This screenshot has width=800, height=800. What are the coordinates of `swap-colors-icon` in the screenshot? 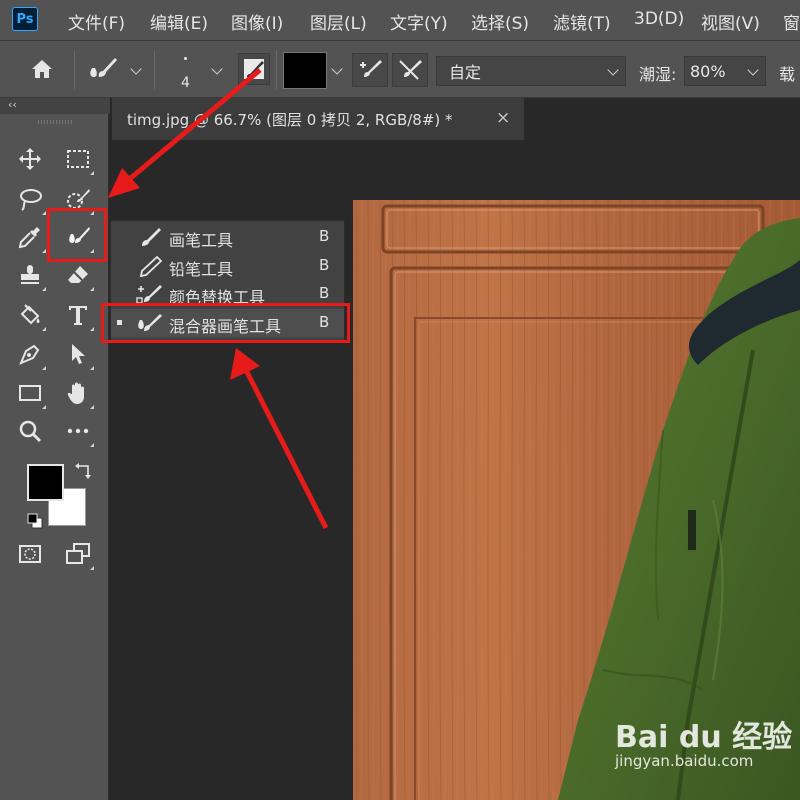 It's located at (83, 471).